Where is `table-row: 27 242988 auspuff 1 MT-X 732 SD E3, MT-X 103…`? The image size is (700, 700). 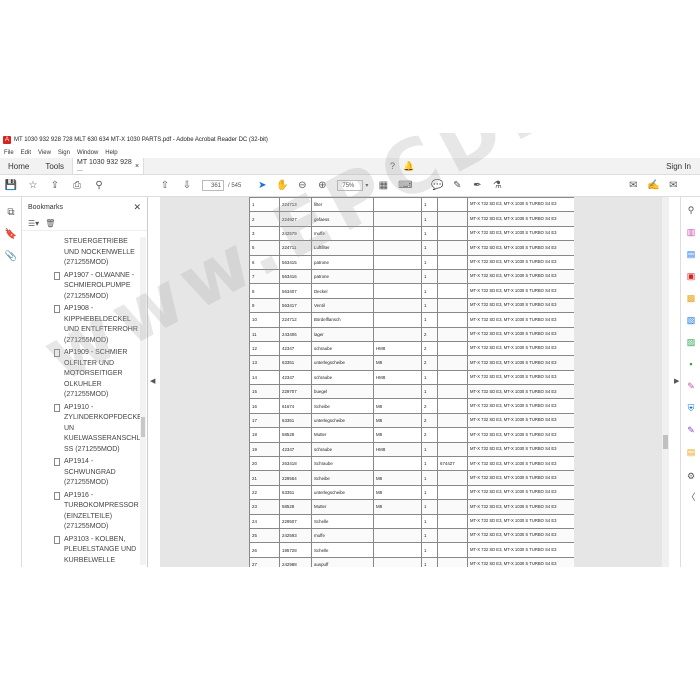 table-row: 27 242988 auspuff 1 MT-X 732 SD E3, MT-X 103… is located at coordinates (411, 561).